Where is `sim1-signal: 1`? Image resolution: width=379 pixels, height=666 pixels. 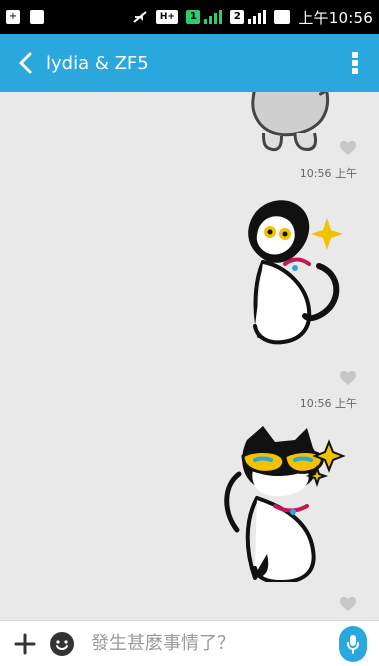 sim1-signal: 1 is located at coordinates (204, 17).